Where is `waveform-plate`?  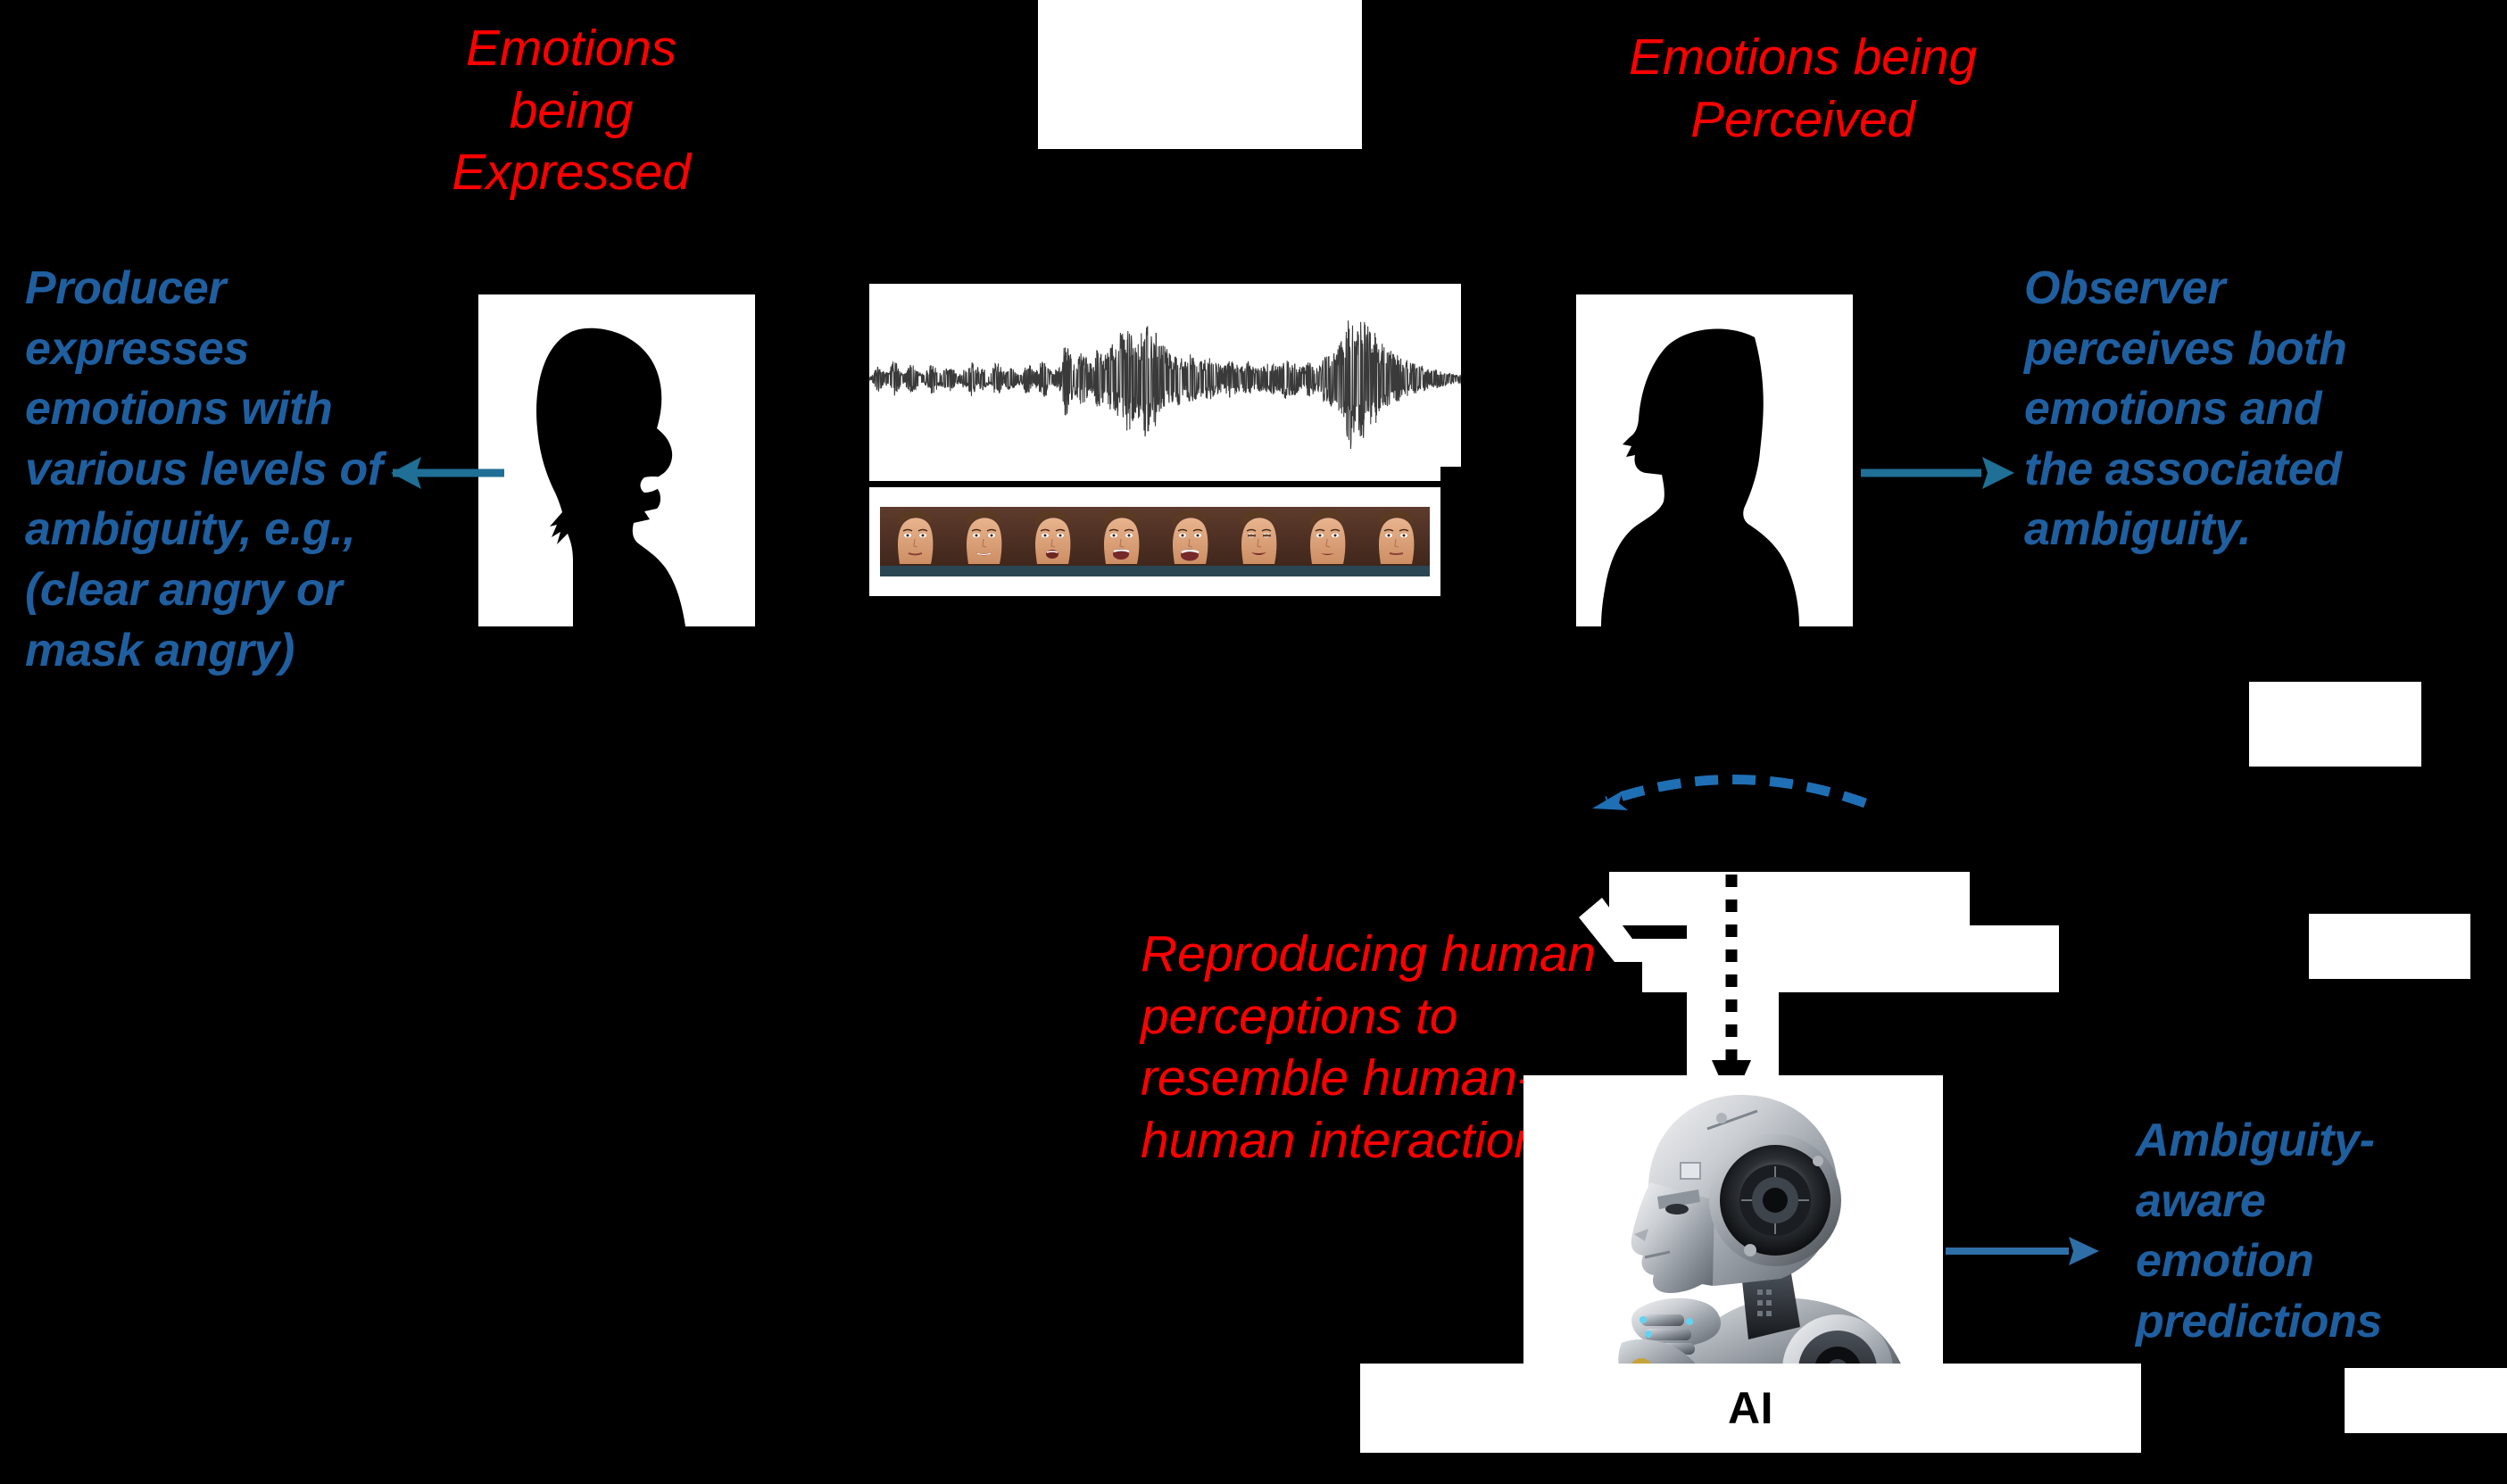
waveform-plate is located at coordinates (1165, 375).